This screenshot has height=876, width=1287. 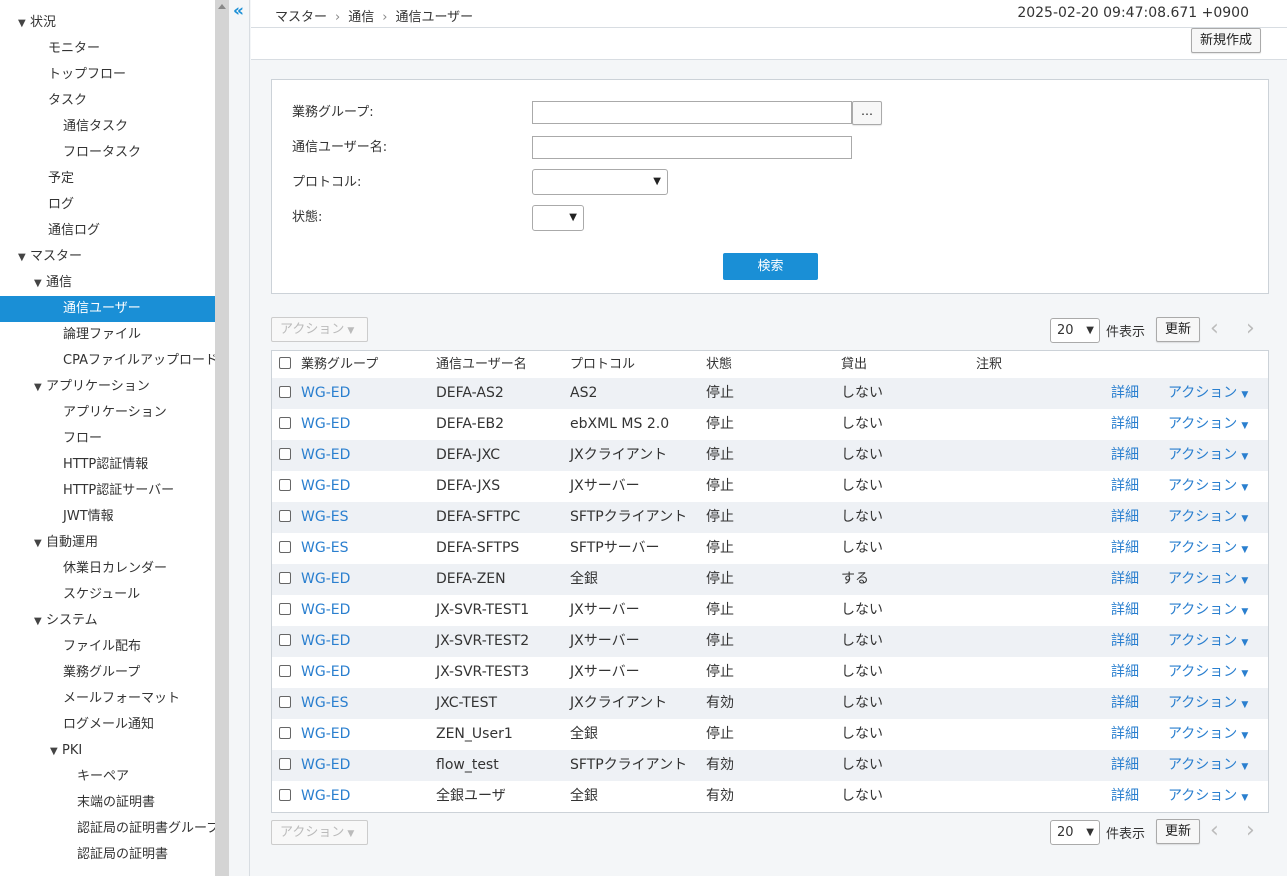 I want to click on sidebar-item: ▼ 通信, so click(x=107, y=283).